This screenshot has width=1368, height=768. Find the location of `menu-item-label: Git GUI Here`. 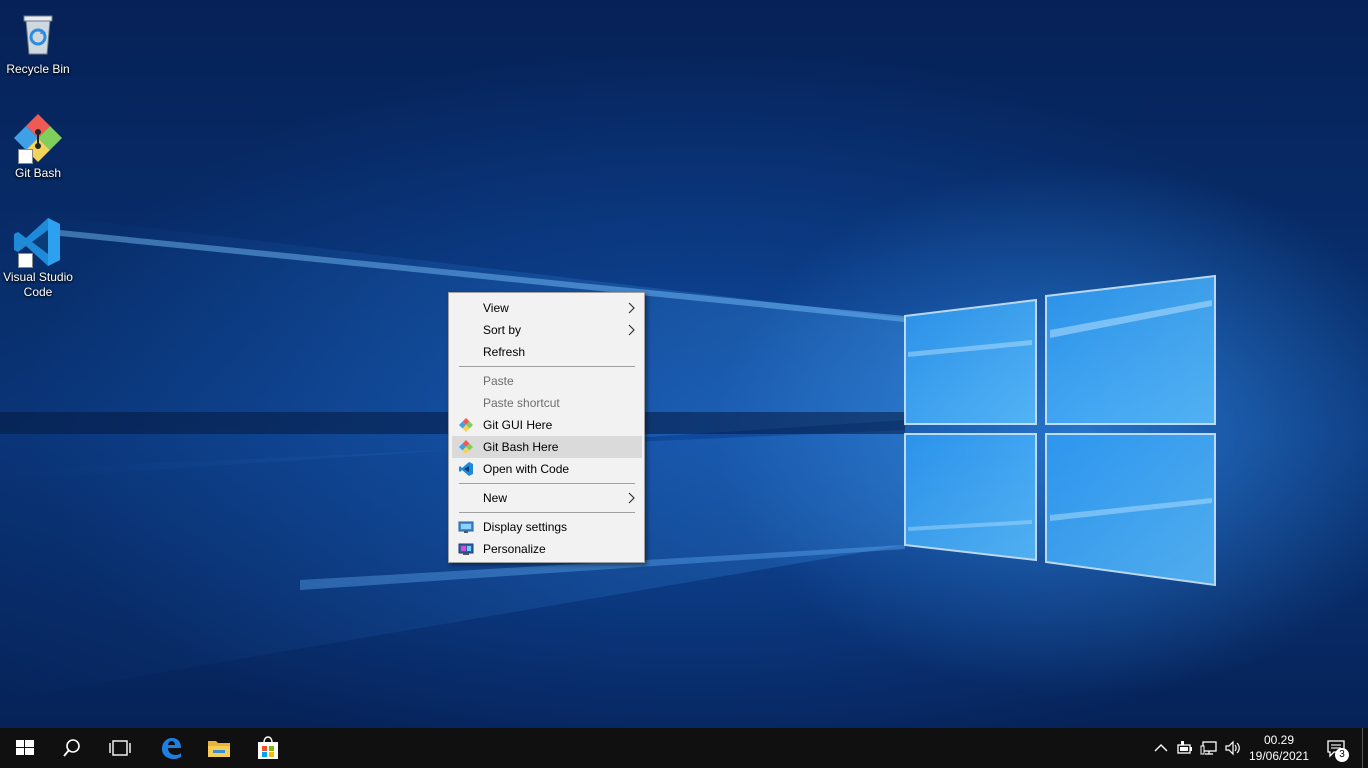

menu-item-label: Git GUI Here is located at coordinates (518, 425).